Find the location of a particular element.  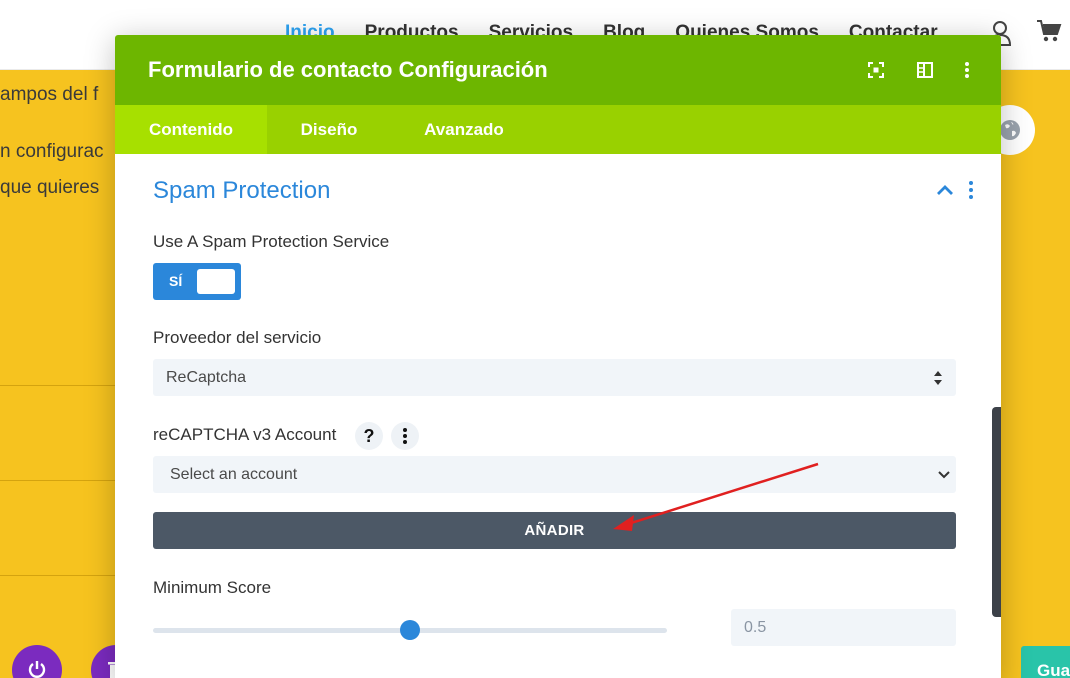

provider-select: ReCaptcha is located at coordinates (554, 377).